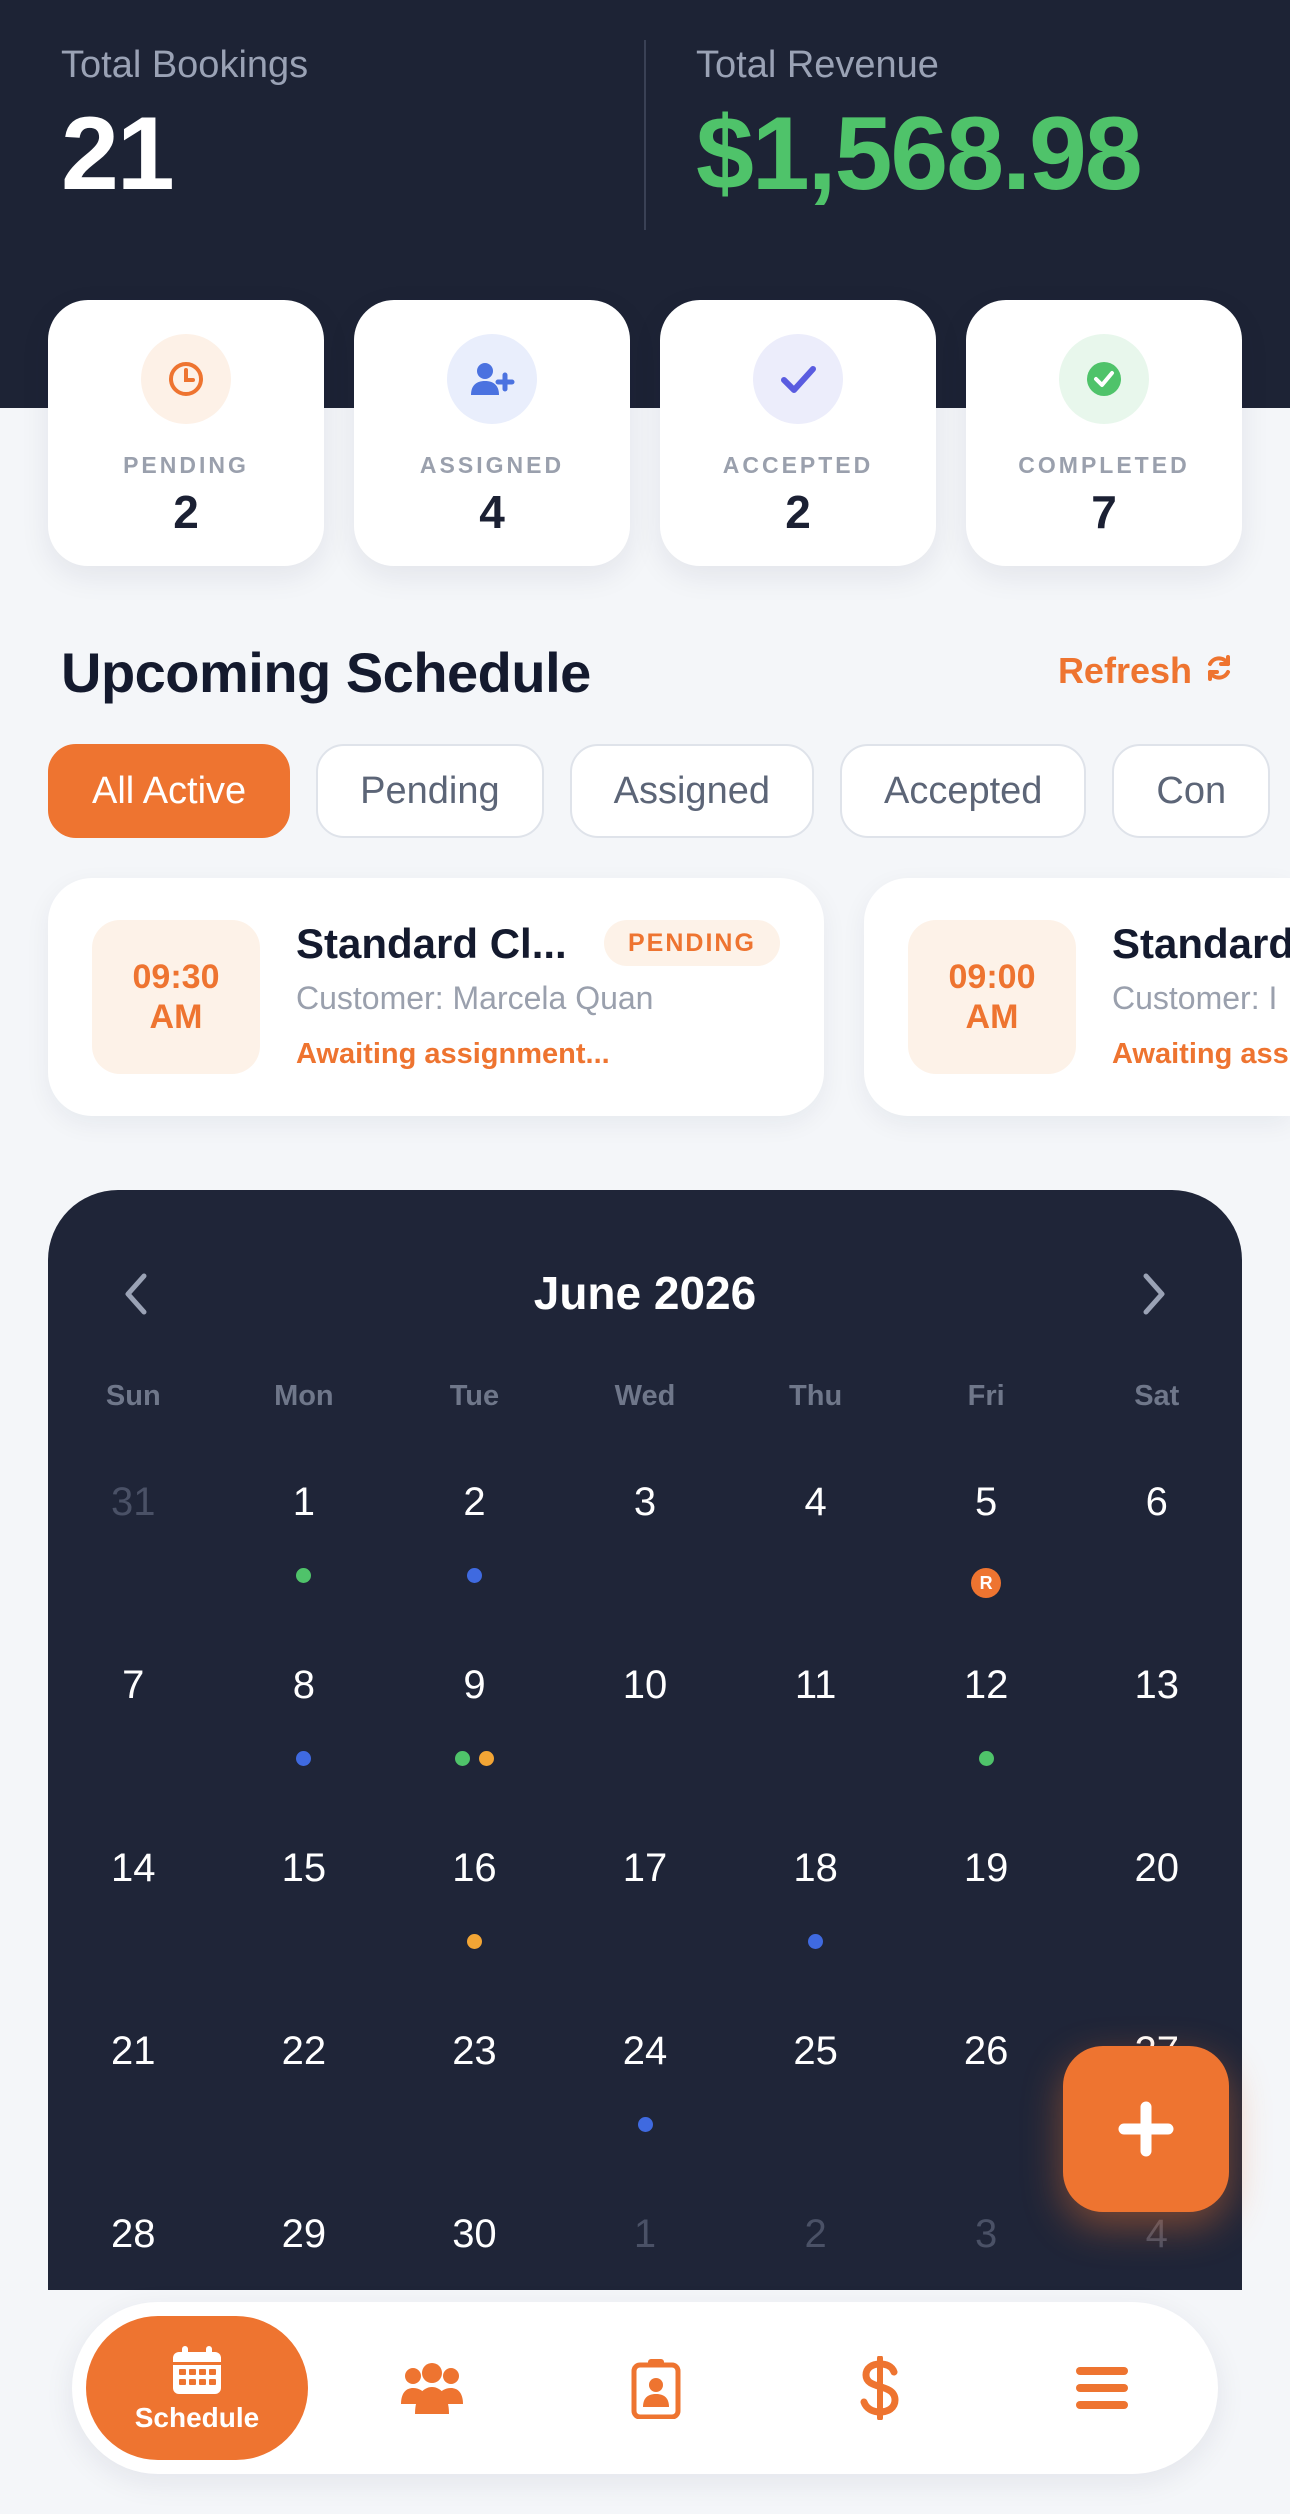 This screenshot has width=1290, height=2514. What do you see at coordinates (492, 433) in the screenshot?
I see `status-card-assigned: ASSIGNED 4` at bounding box center [492, 433].